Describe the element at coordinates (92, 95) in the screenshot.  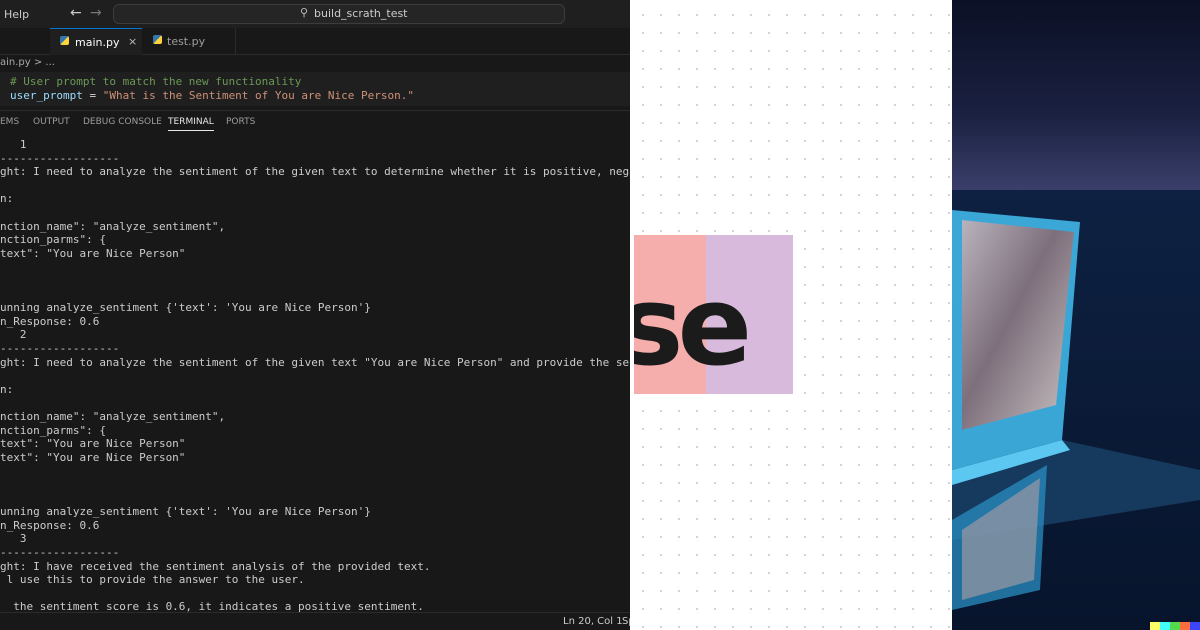
I see `code-operator: =` at that location.